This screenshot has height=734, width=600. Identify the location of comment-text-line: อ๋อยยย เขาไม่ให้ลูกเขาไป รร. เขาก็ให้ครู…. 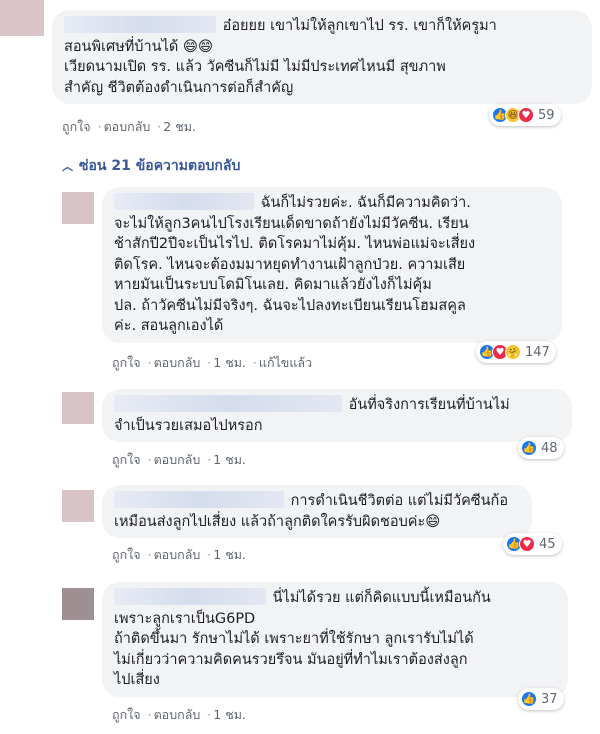
(359, 26).